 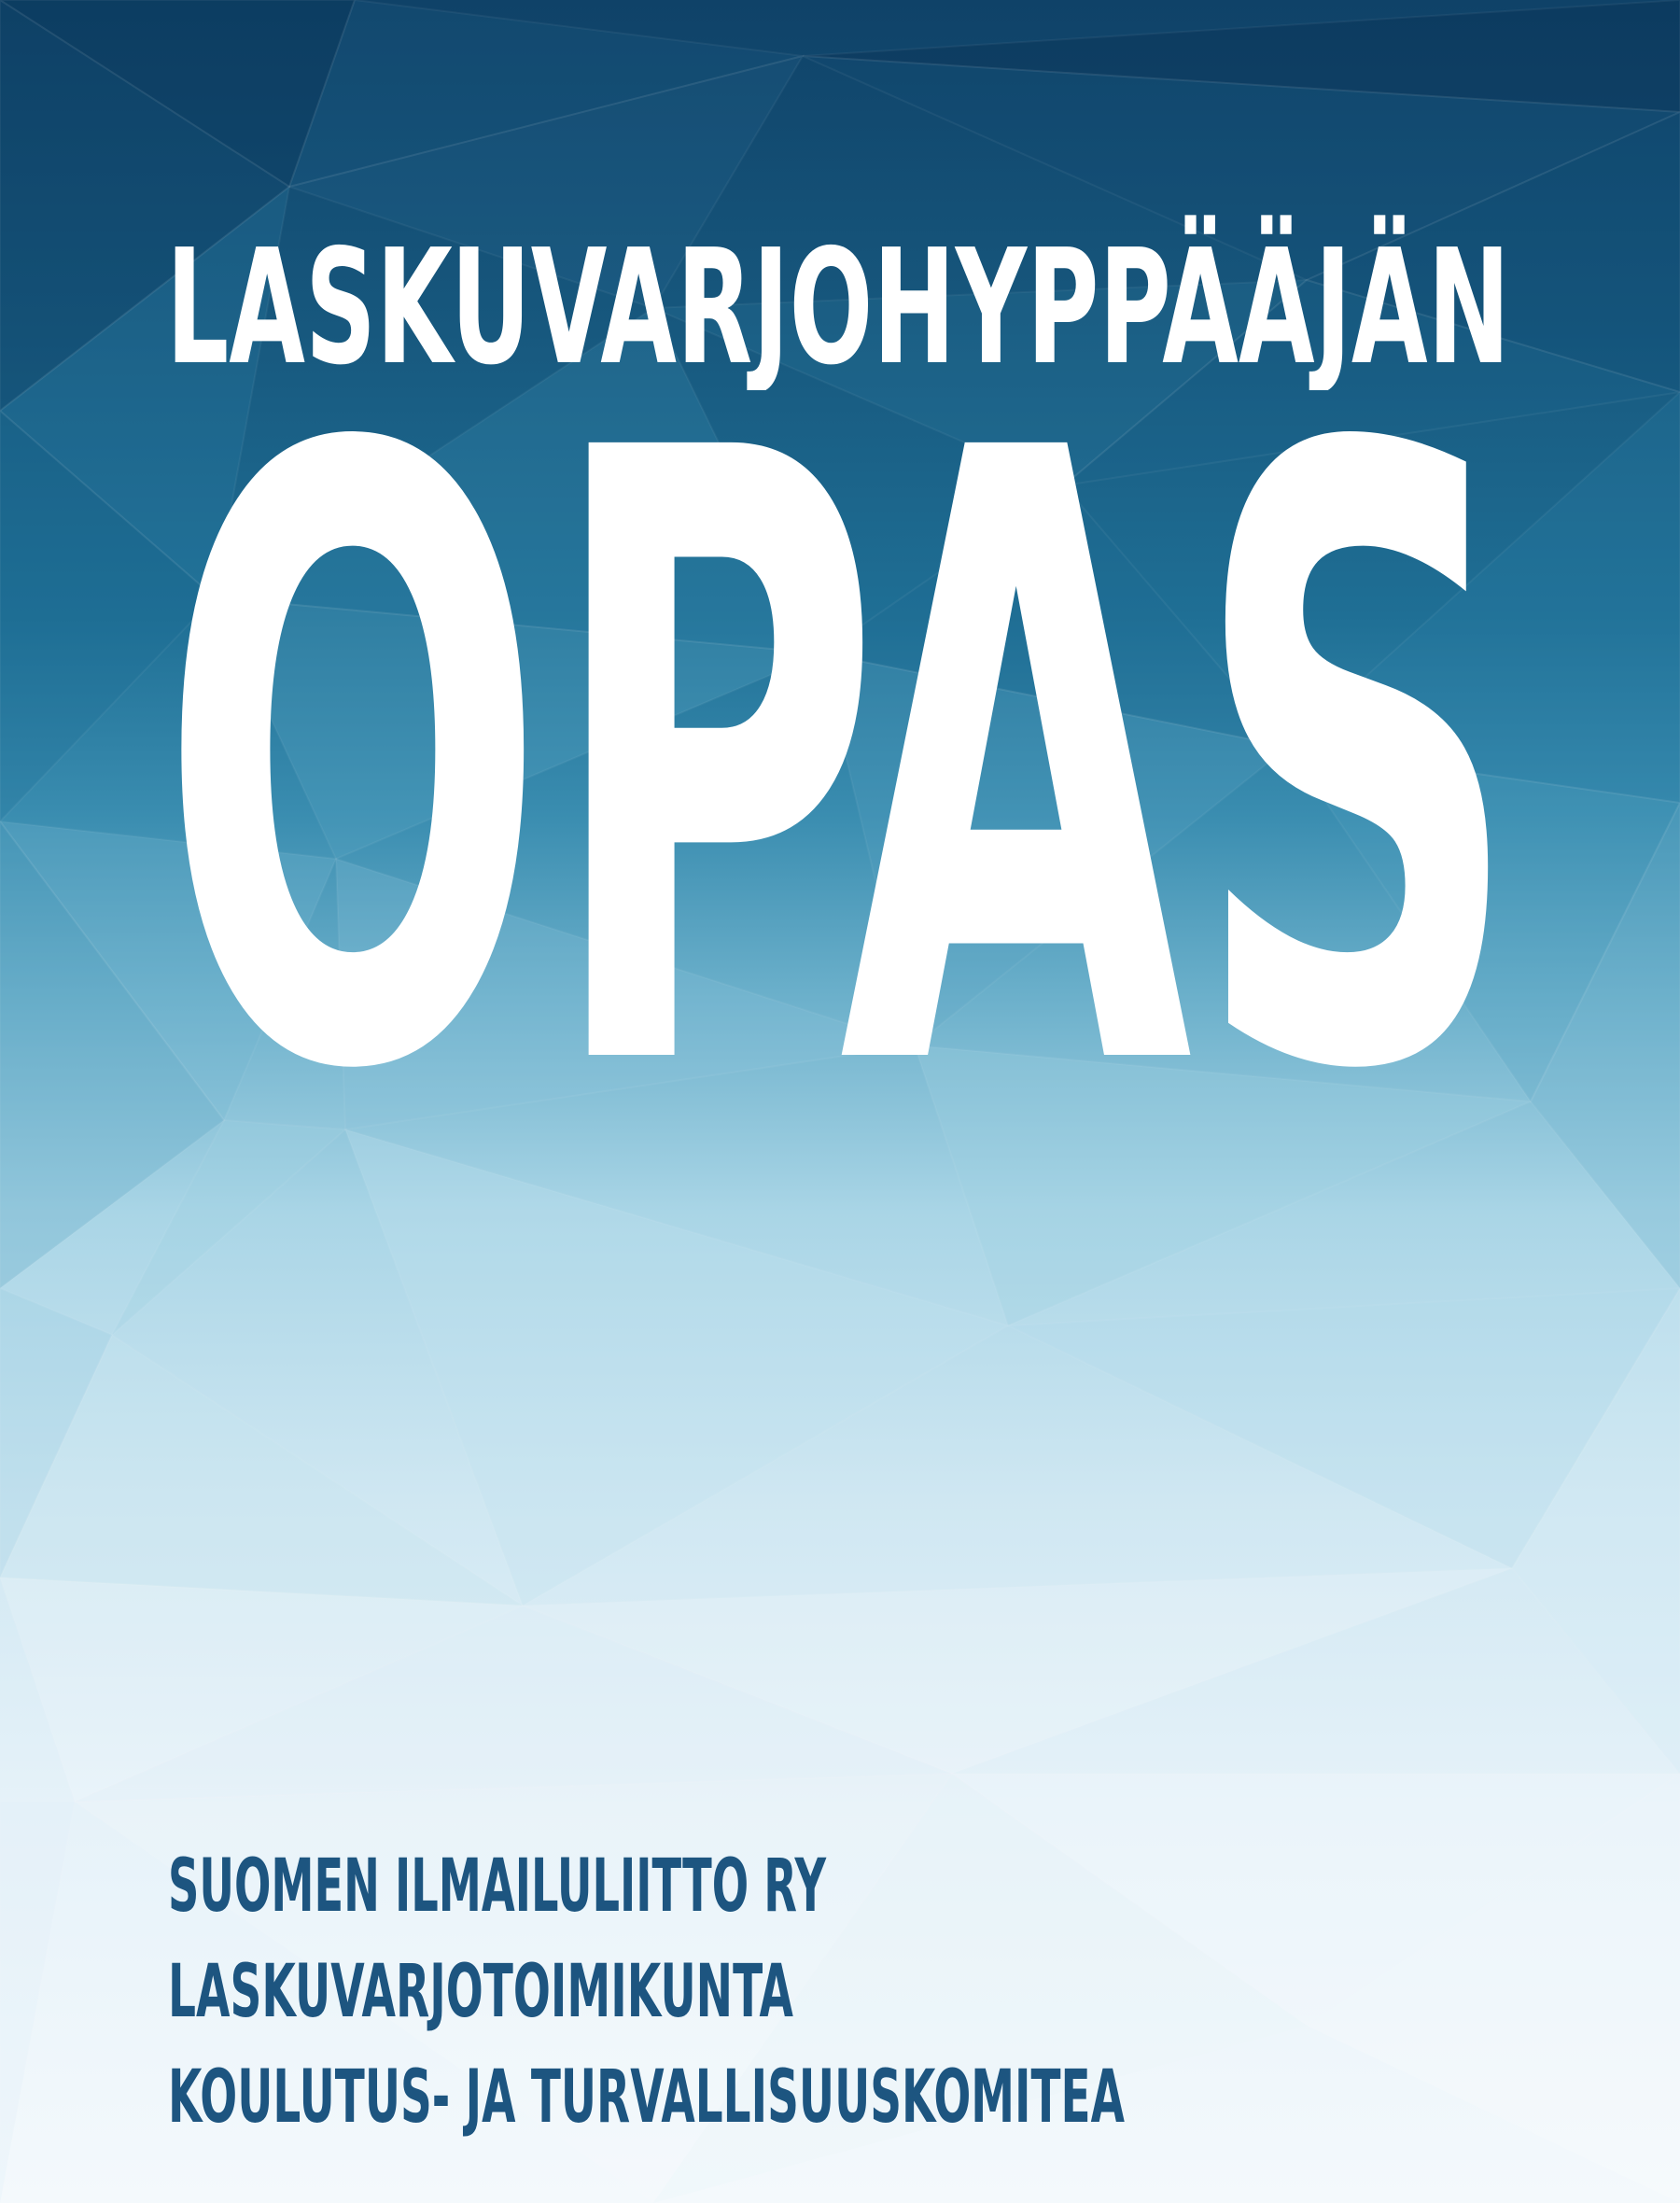 I want to click on cover-subtitle: LASKUVARJOHYPPÄÄJÄN, so click(x=838, y=302).